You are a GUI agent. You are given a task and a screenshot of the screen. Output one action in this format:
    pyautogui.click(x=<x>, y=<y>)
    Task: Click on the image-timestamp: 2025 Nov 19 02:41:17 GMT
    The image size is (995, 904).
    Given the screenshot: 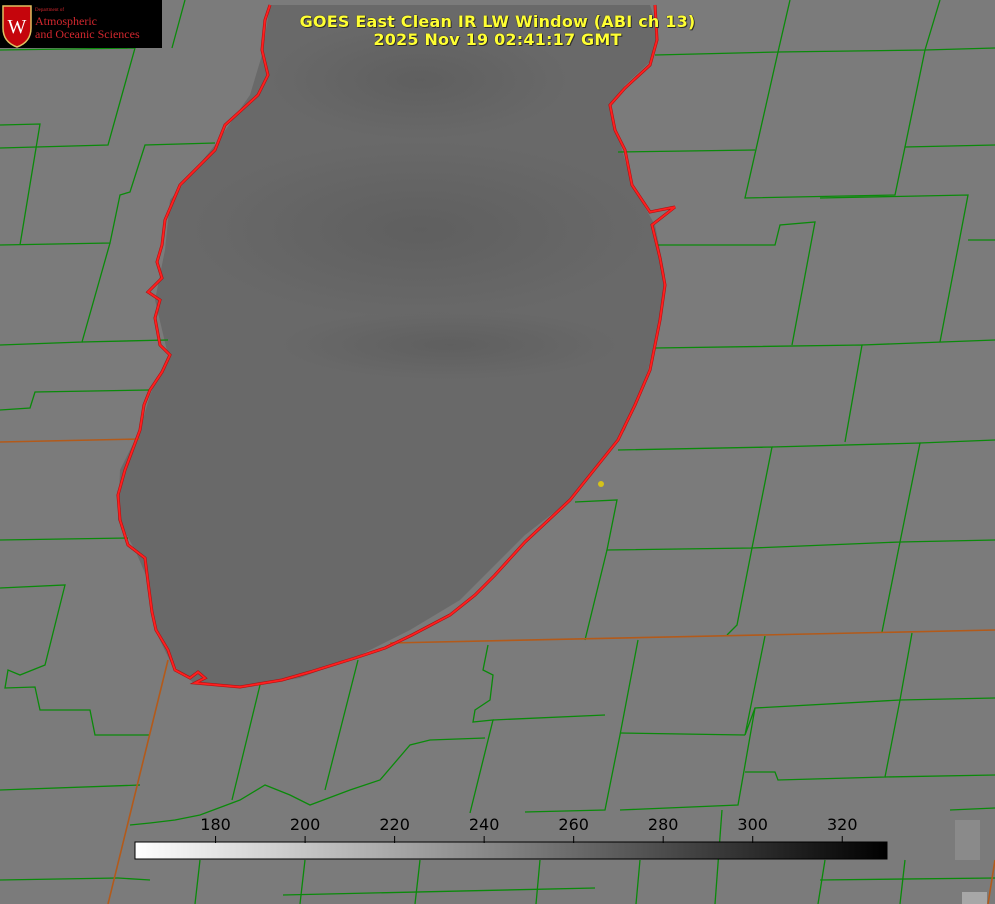 What is the action you would take?
    pyautogui.click(x=497, y=39)
    